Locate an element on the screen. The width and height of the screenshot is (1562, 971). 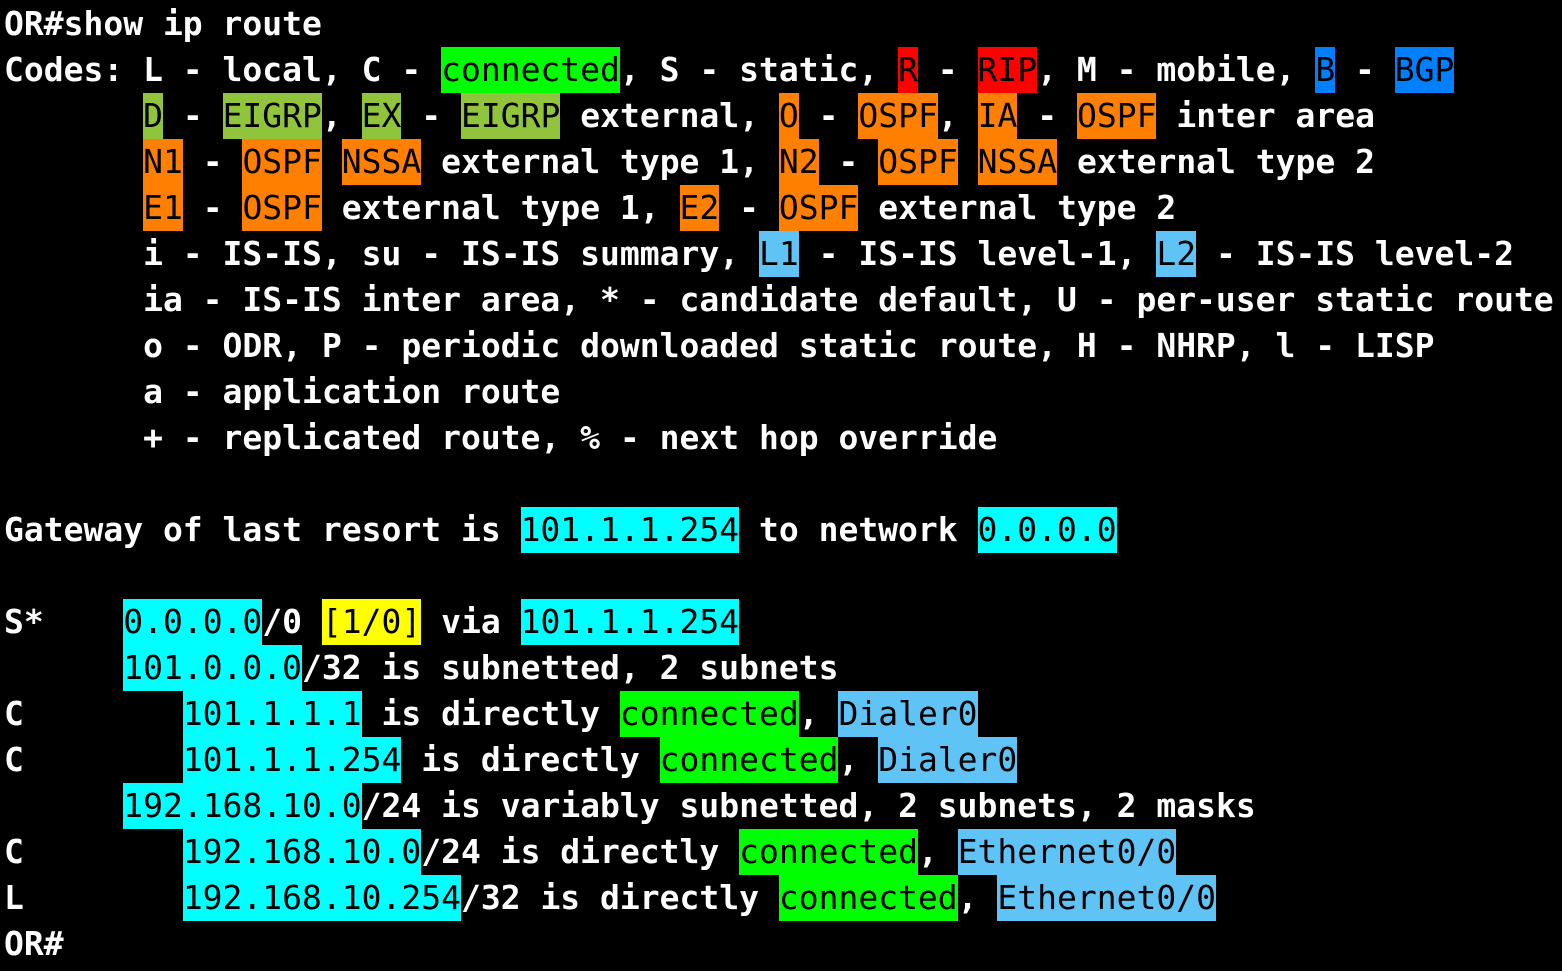
terminal-text: , M - mobile, is located at coordinates (1176, 69).